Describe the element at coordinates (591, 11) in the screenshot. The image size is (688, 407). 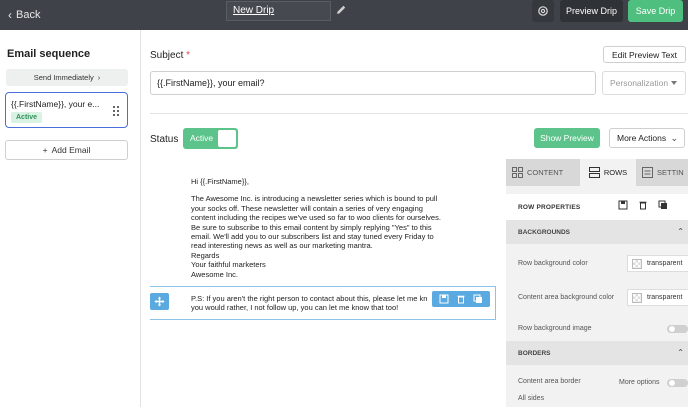
I see `preview-drip-button: Preview Drip` at that location.